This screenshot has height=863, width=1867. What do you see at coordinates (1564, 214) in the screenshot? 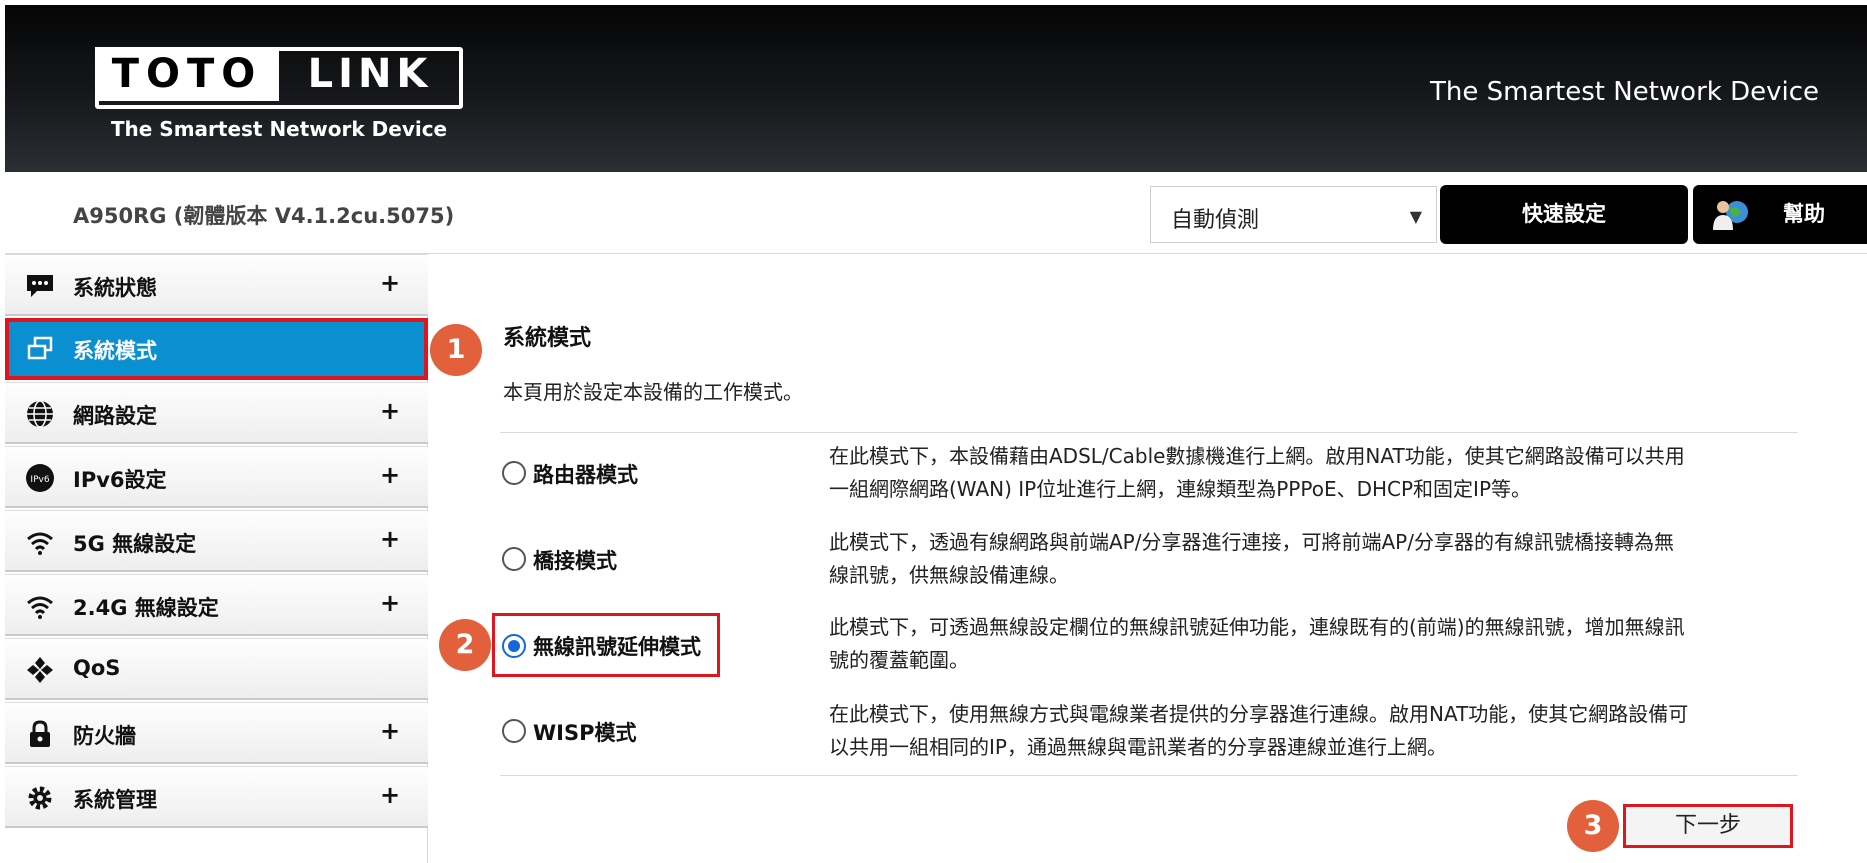
I see `quick-setup-button: 快速設定` at bounding box center [1564, 214].